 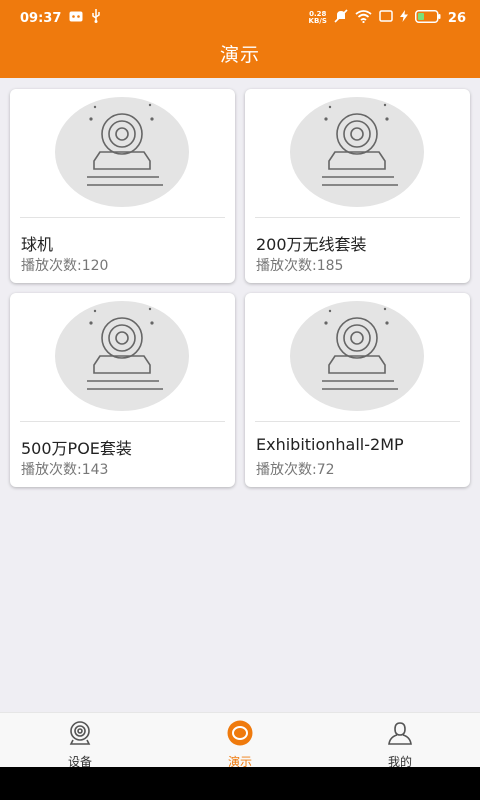 What do you see at coordinates (363, 18) in the screenshot?
I see `wifi-icon` at bounding box center [363, 18].